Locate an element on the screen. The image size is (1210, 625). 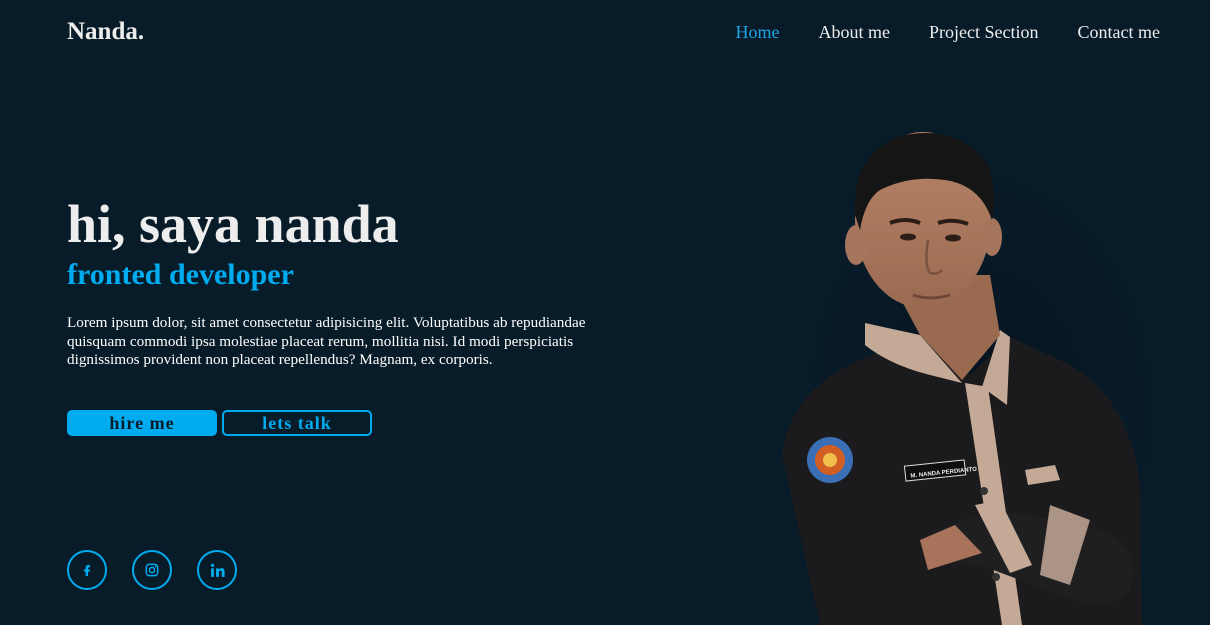
main-nav: Home About me Project Section Contact me is located at coordinates (928, 32).